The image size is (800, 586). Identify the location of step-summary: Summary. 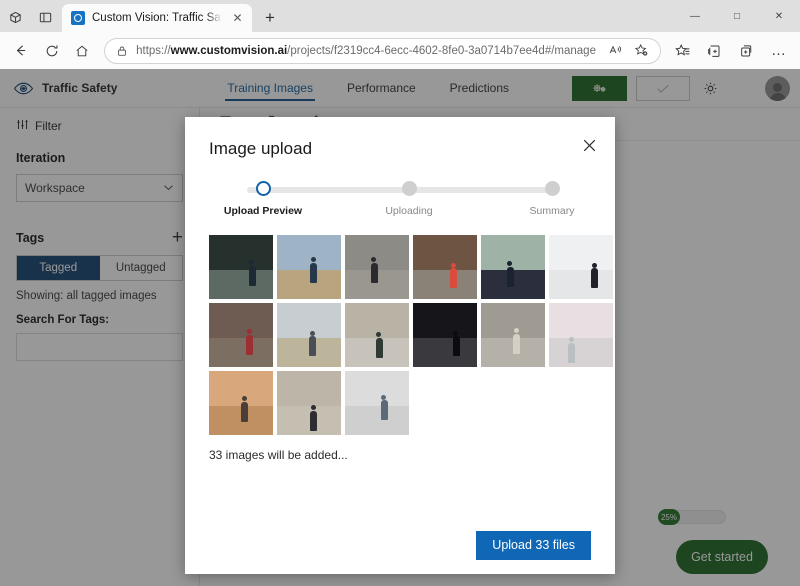
(552, 199).